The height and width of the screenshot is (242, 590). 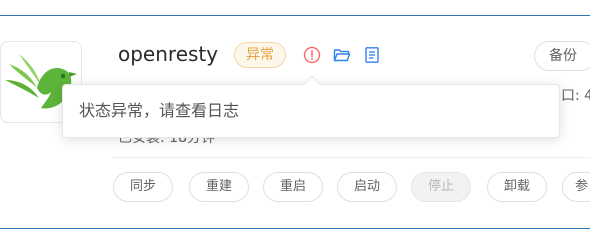 What do you see at coordinates (168, 54) in the screenshot?
I see `app-title: openresty` at bounding box center [168, 54].